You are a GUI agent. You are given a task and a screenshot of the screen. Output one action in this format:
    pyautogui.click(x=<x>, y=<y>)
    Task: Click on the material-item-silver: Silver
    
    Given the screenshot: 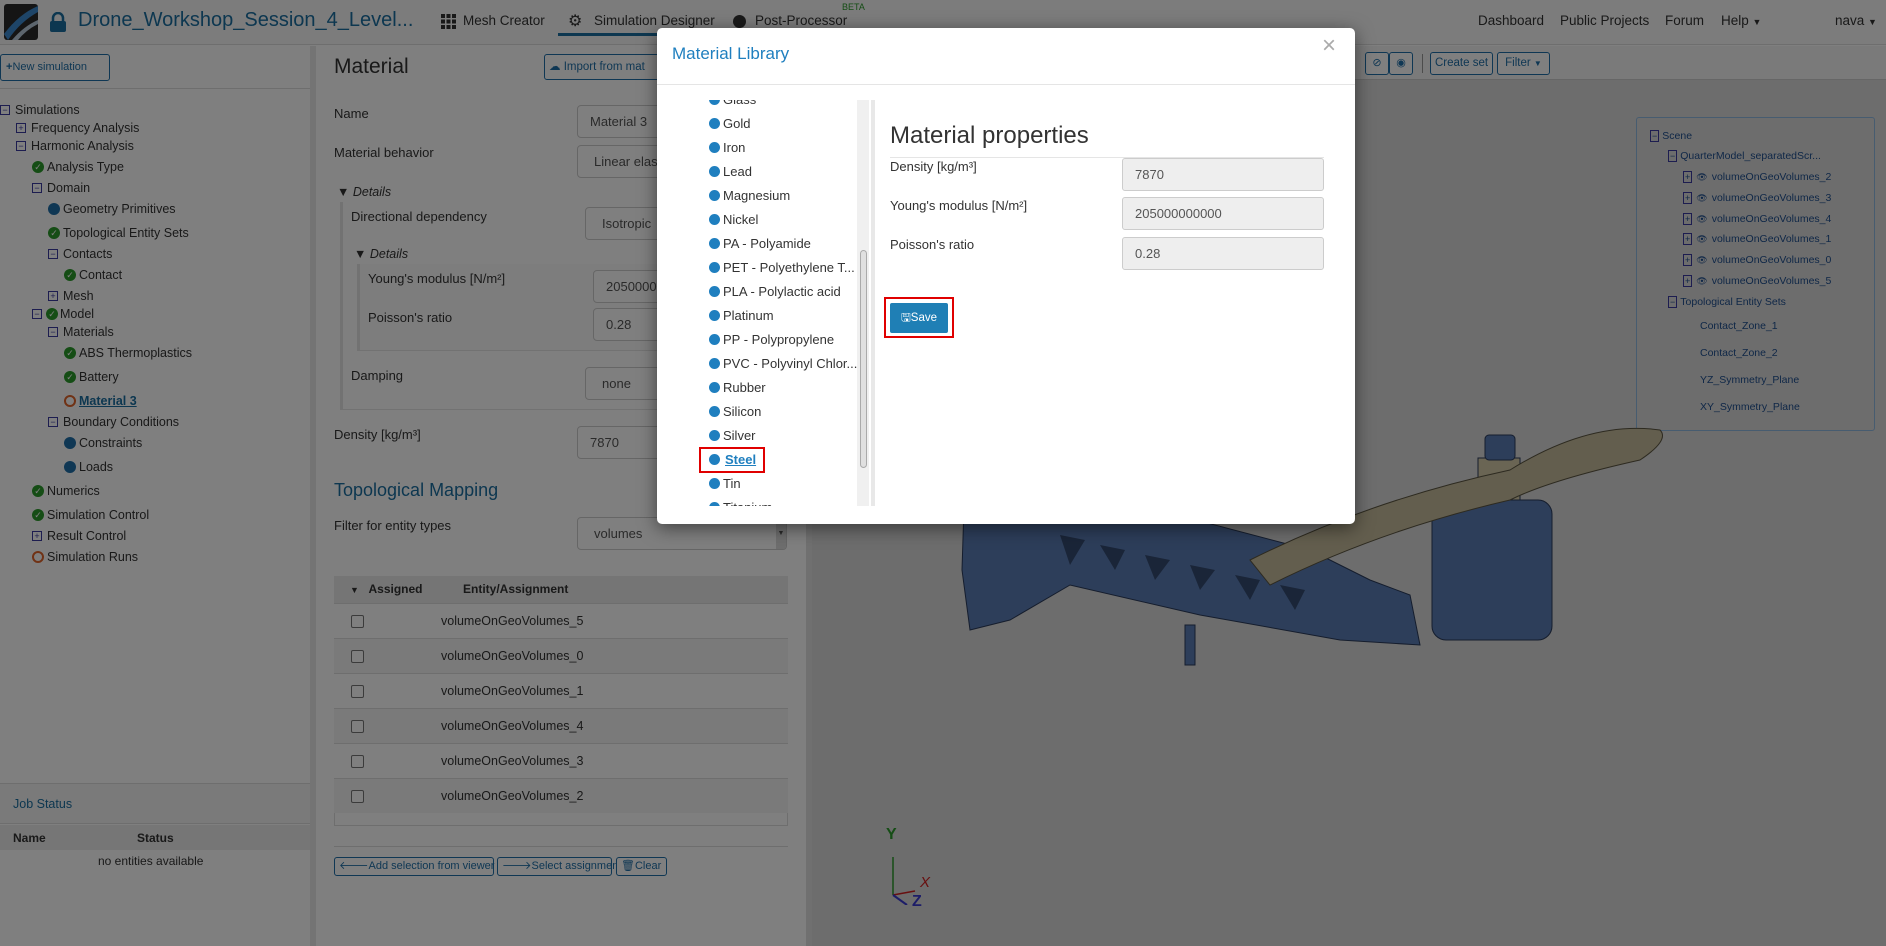 What is the action you would take?
    pyautogui.click(x=732, y=436)
    